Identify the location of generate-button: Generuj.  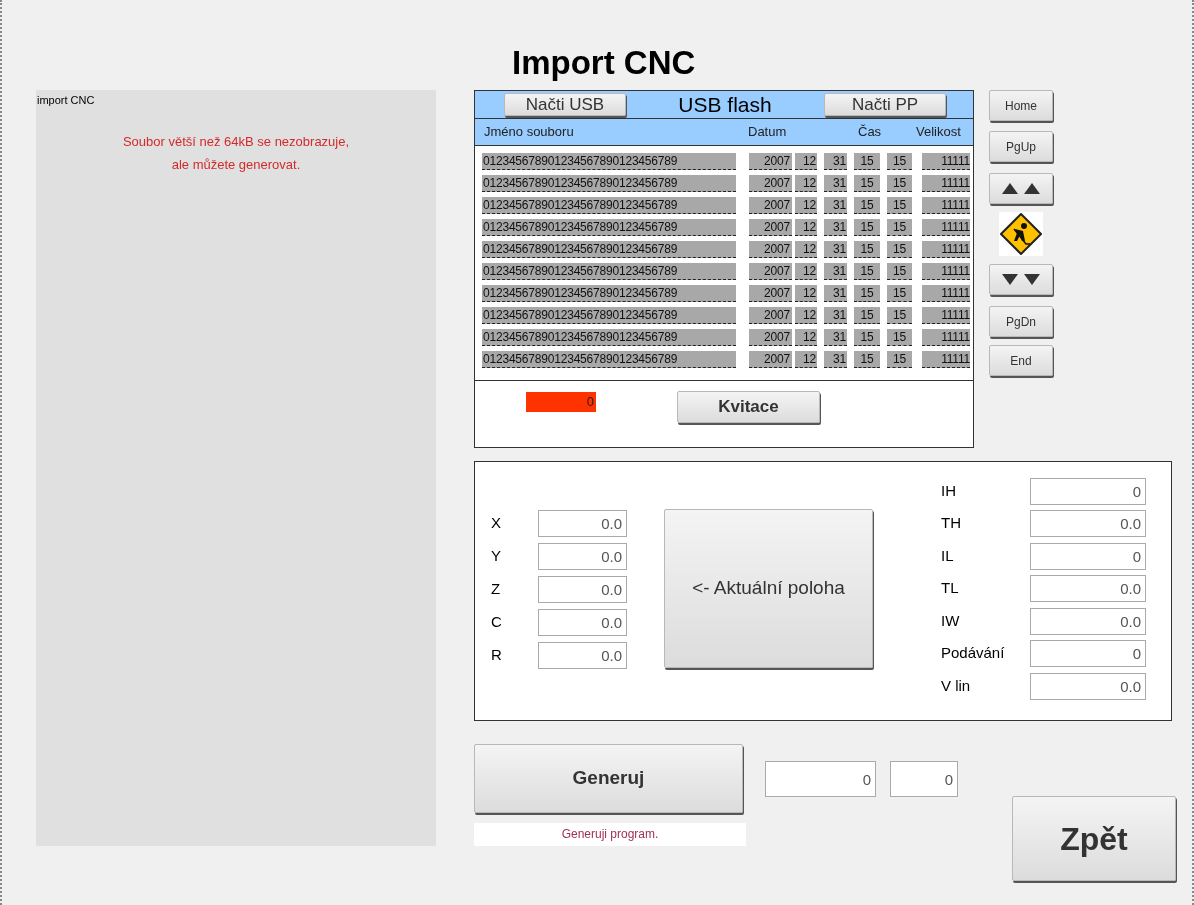
(608, 778).